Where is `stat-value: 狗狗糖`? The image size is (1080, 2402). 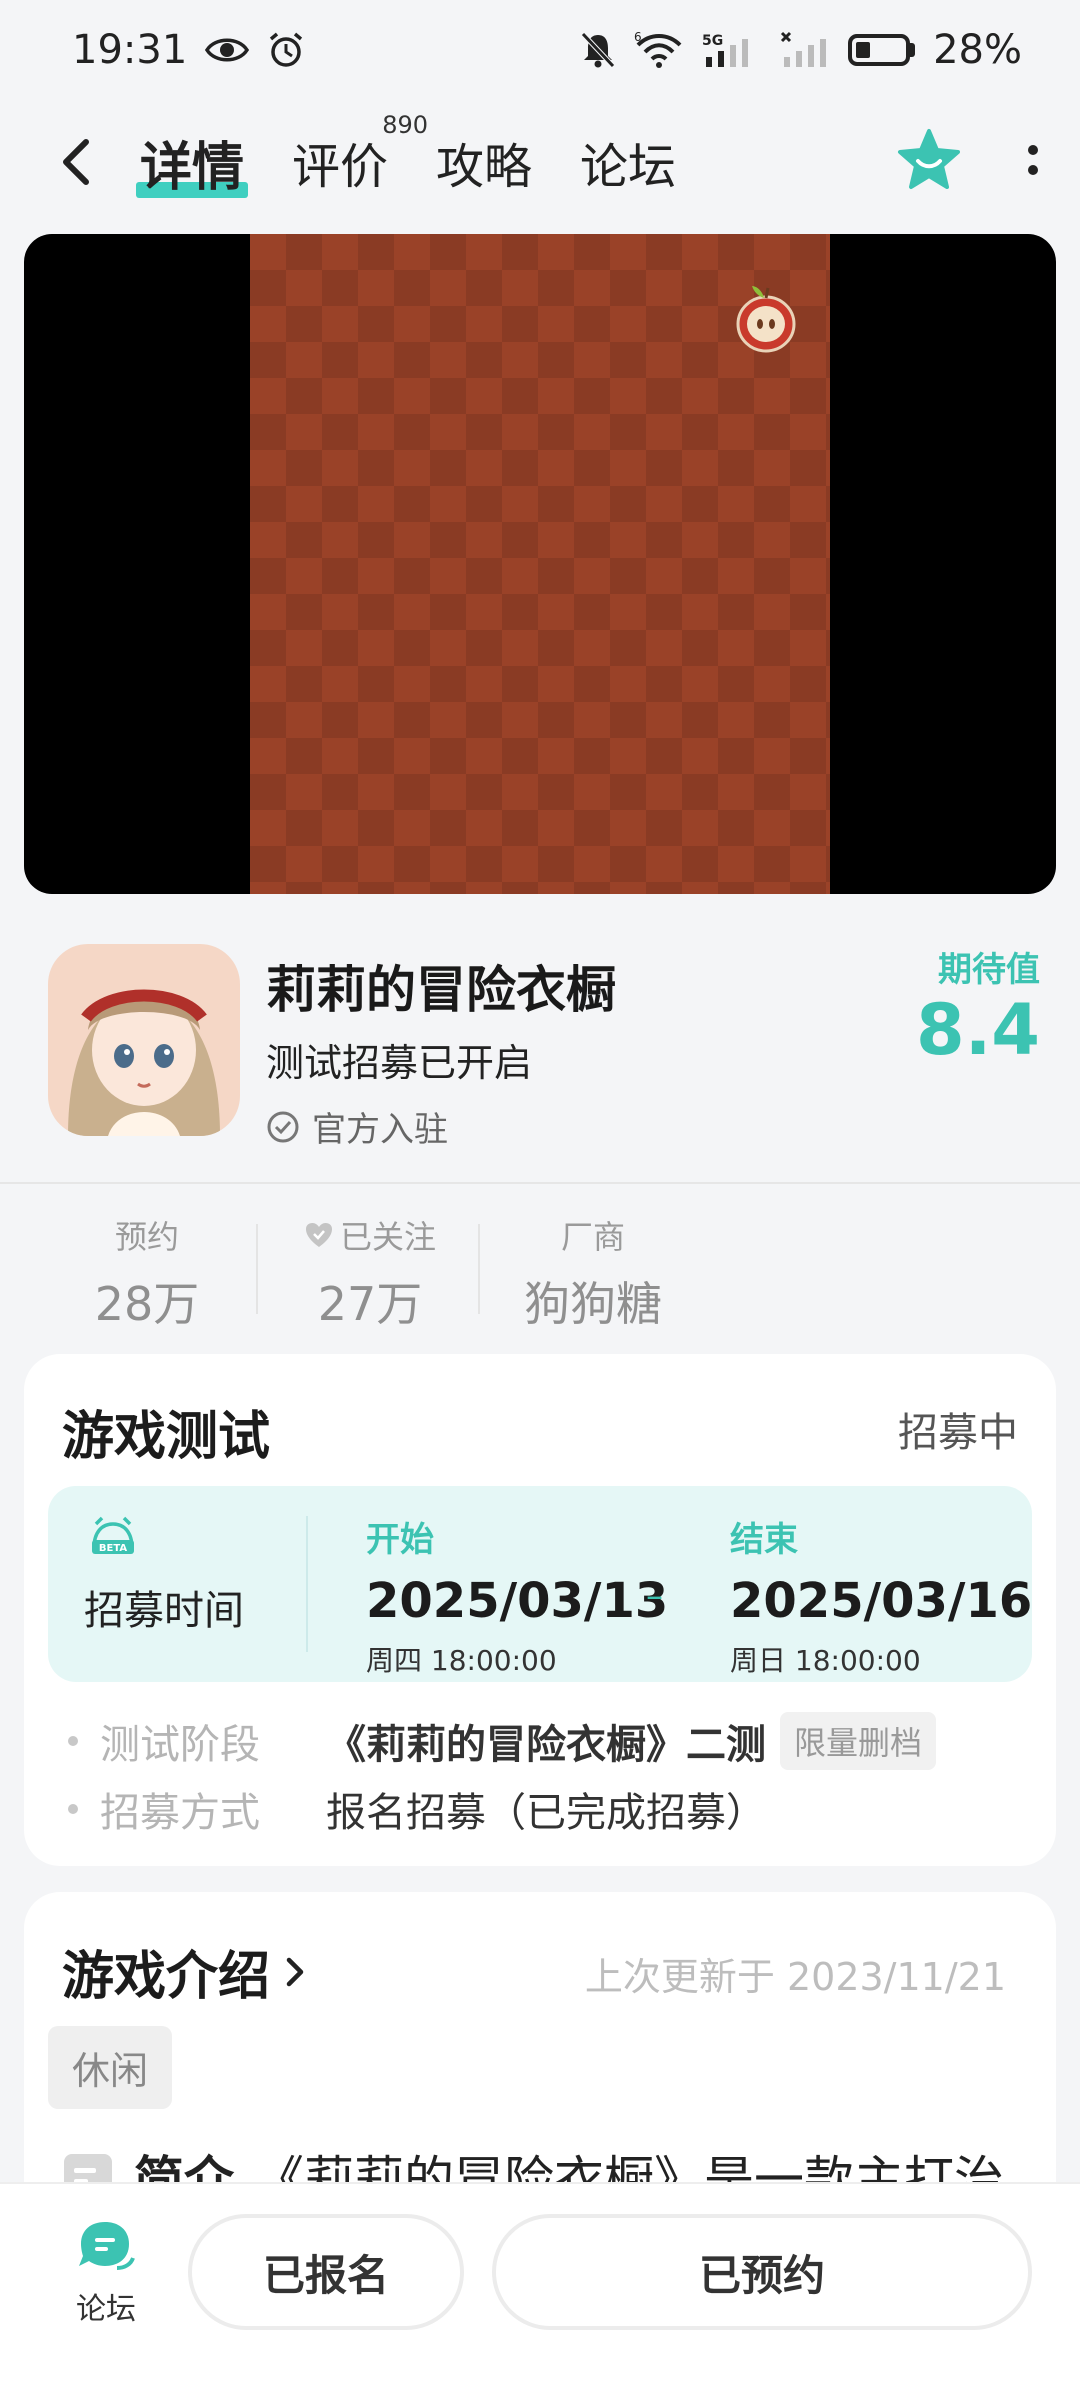
stat-value: 狗狗糖 is located at coordinates (593, 1304).